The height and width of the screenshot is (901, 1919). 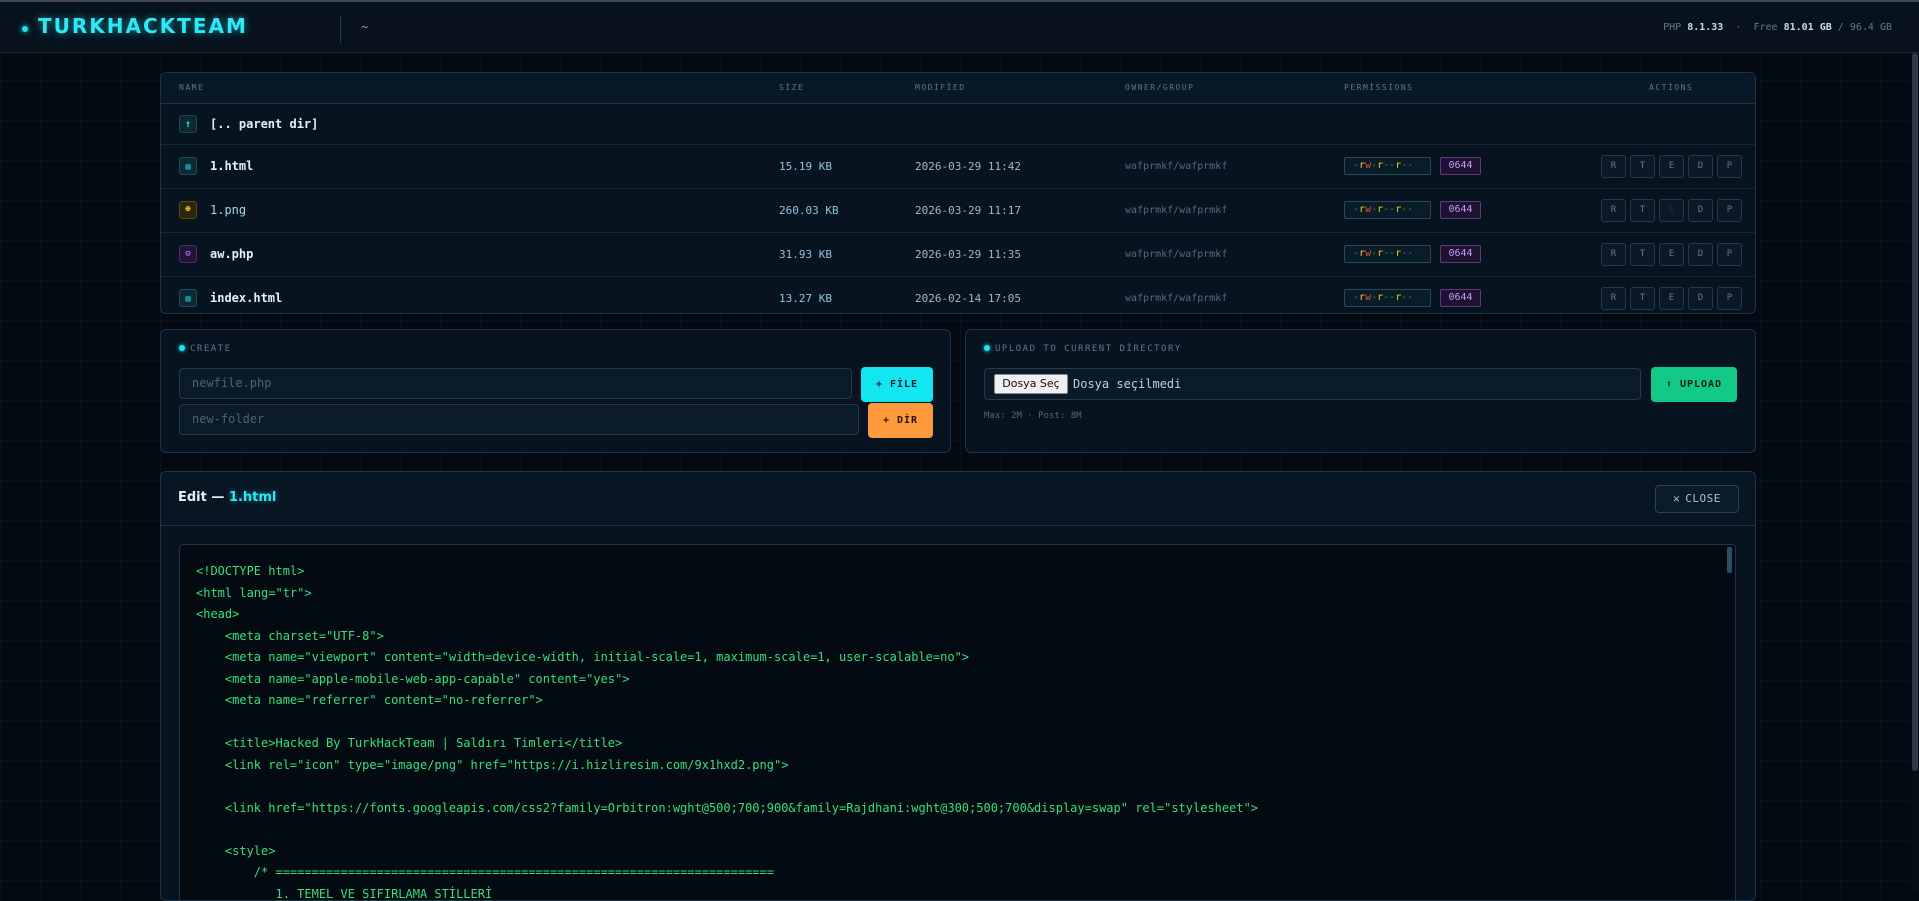 What do you see at coordinates (1031, 384) in the screenshot?
I see `choose-file-button: Dosya Seç` at bounding box center [1031, 384].